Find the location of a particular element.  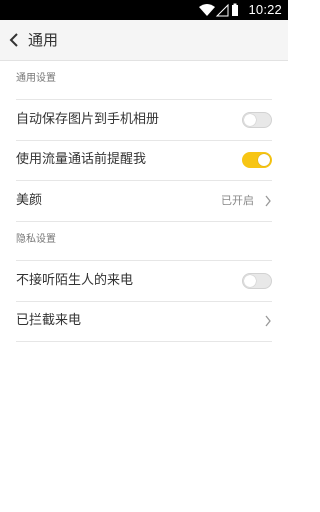

data-call-reminder-toggle is located at coordinates (257, 160).